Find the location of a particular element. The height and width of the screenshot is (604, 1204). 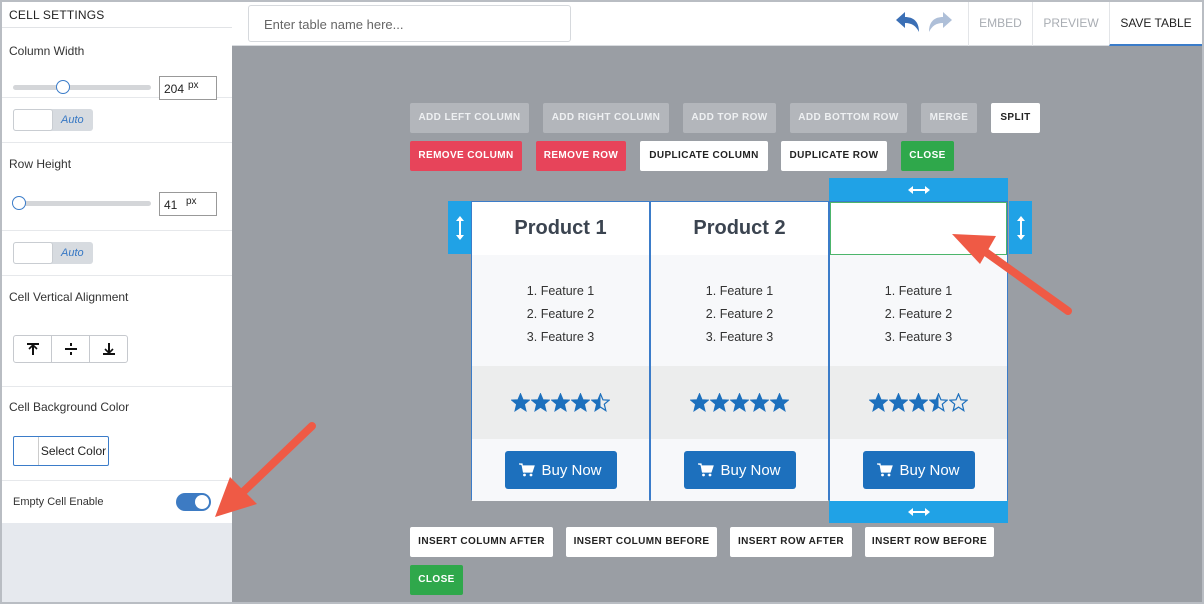

align-top-button is located at coordinates (33, 349).